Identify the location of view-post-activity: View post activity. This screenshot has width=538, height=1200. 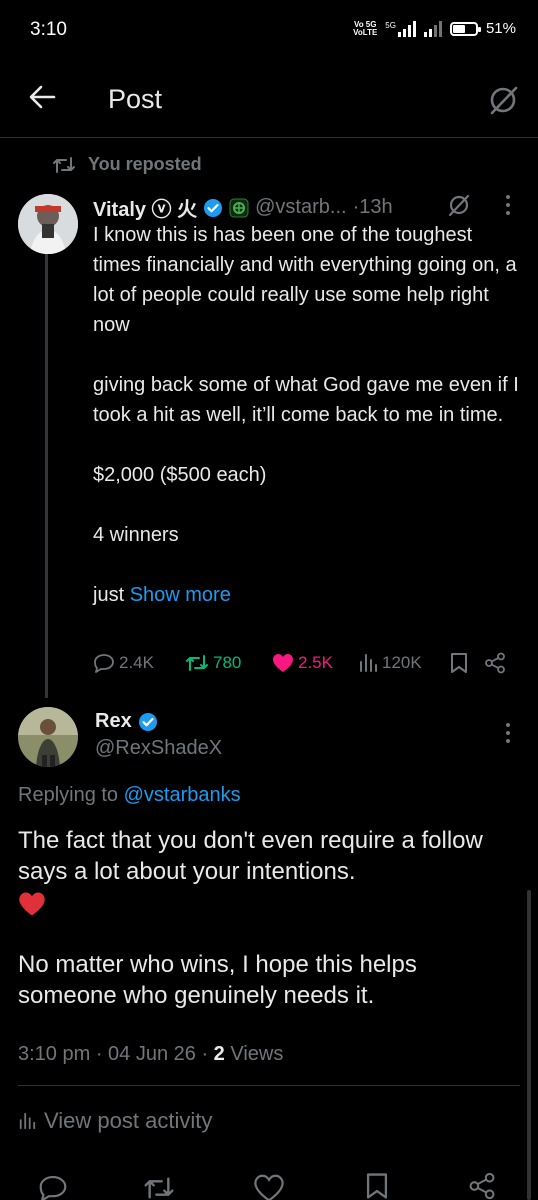
(115, 1121).